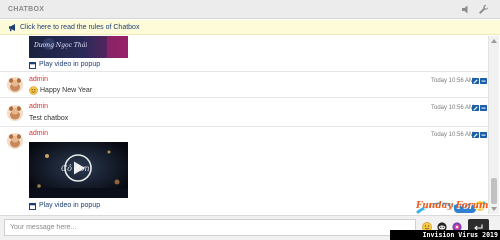 The height and width of the screenshot is (240, 500). What do you see at coordinates (244, 85) in the screenshot?
I see `chat-message: admin Today 10:56 AM Happy New Year` at bounding box center [244, 85].